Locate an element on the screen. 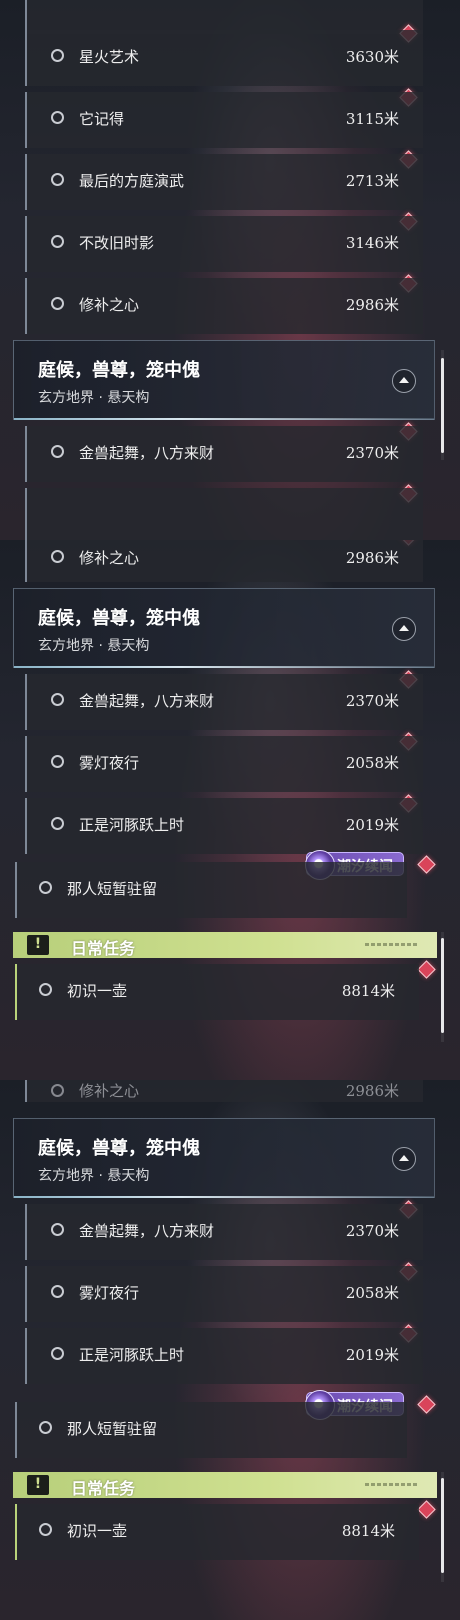 The width and height of the screenshot is (460, 1620). quest-name: 星火艺术 is located at coordinates (109, 57).